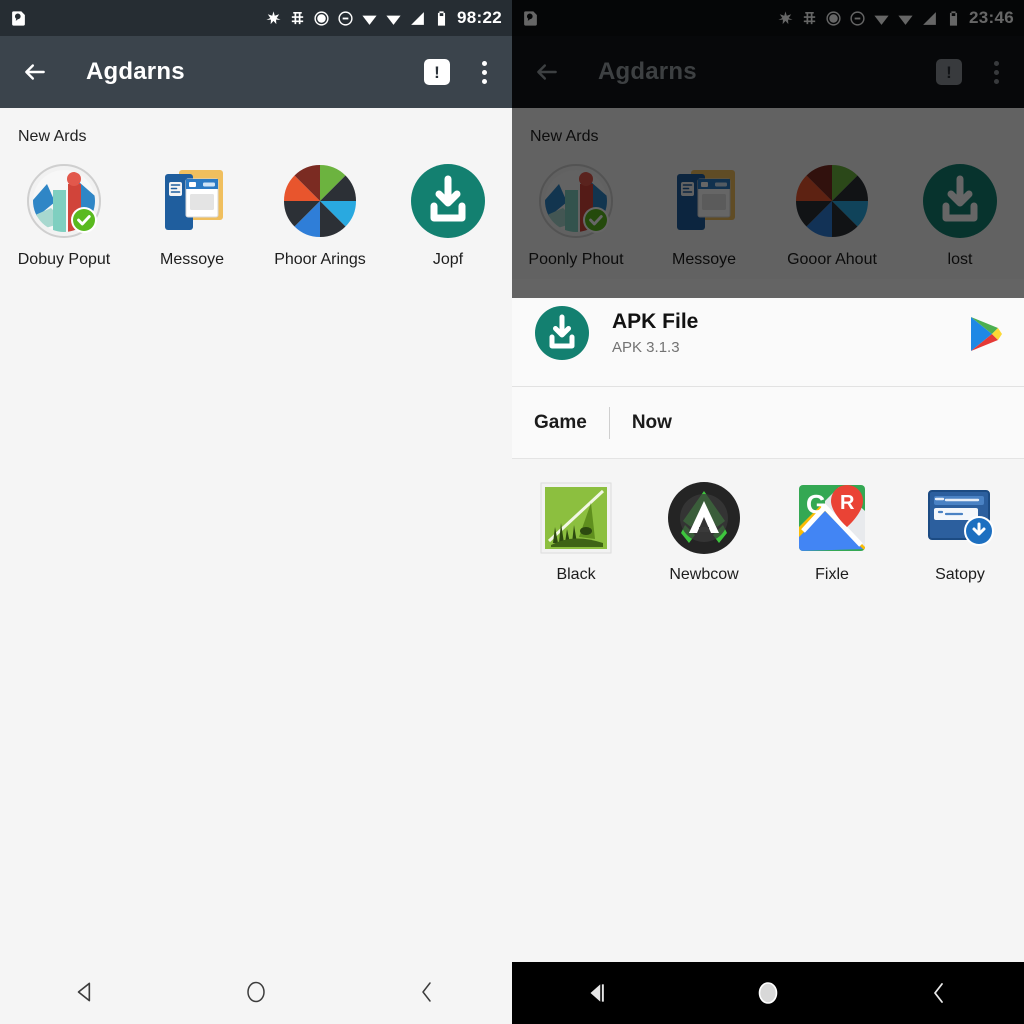 The image size is (1024, 1024). What do you see at coordinates (192, 259) in the screenshot?
I see `app-label: Messoye` at bounding box center [192, 259].